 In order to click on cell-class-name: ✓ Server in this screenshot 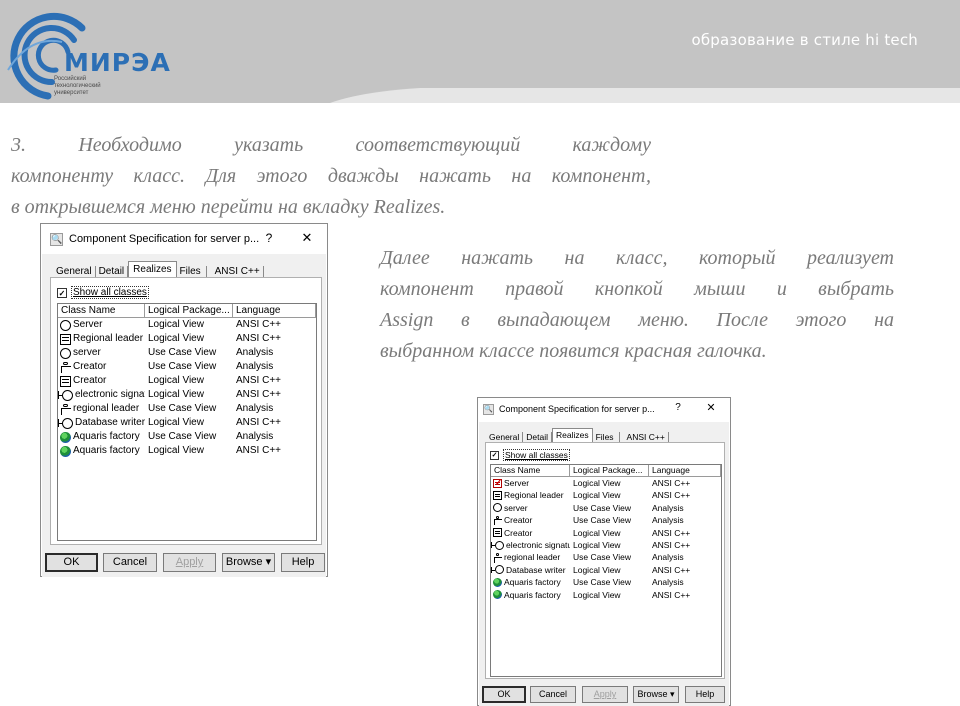, I will do `click(530, 483)`.